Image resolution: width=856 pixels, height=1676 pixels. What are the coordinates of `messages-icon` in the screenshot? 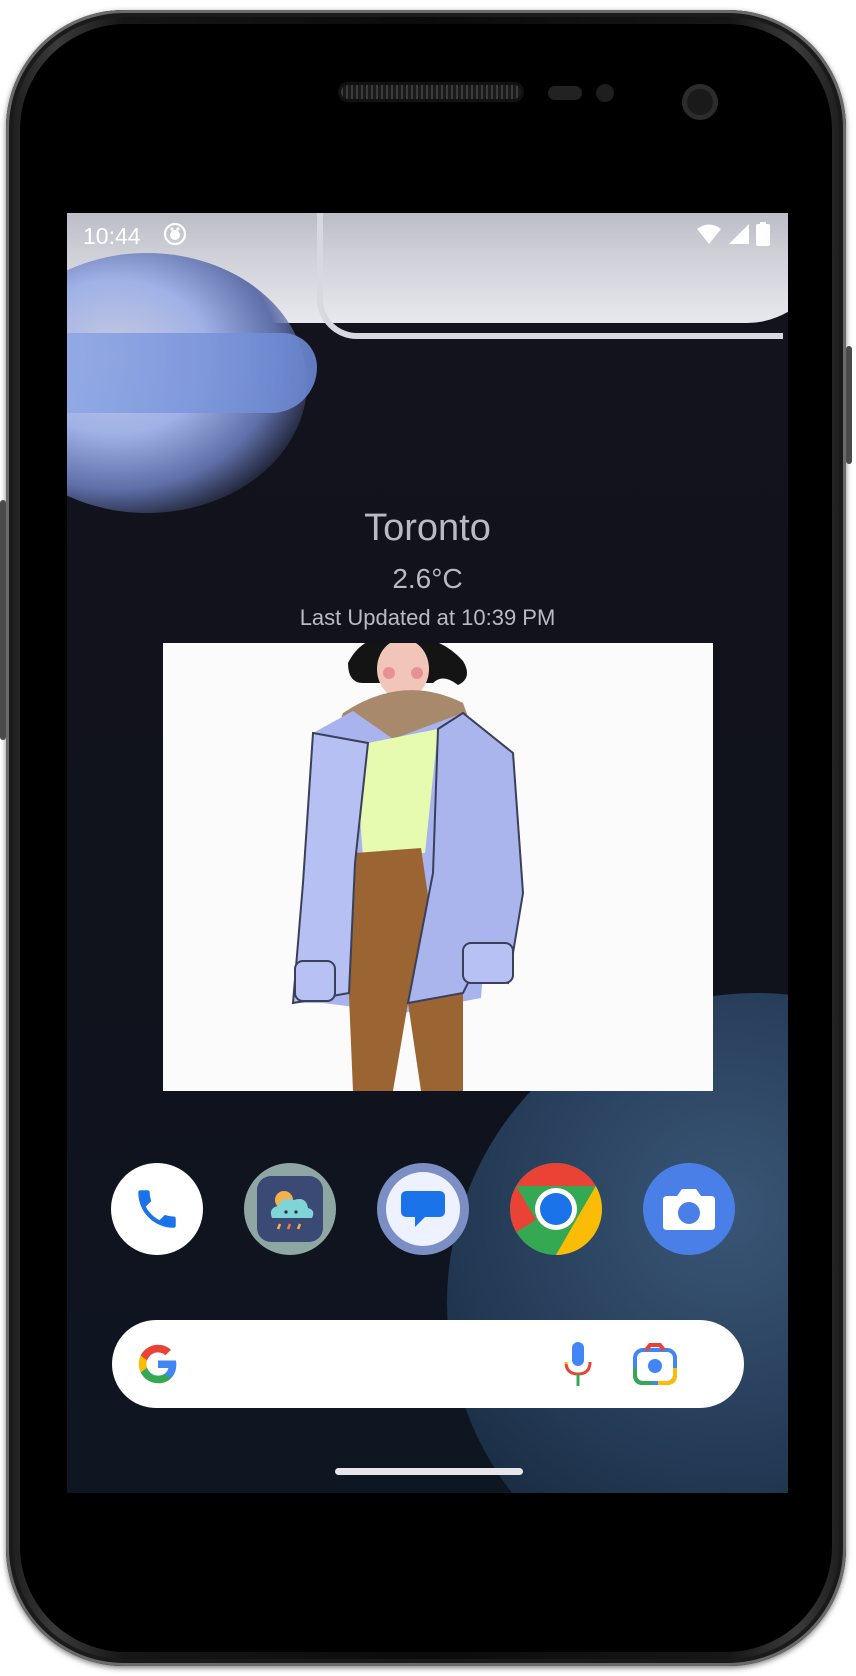 It's located at (423, 1209).